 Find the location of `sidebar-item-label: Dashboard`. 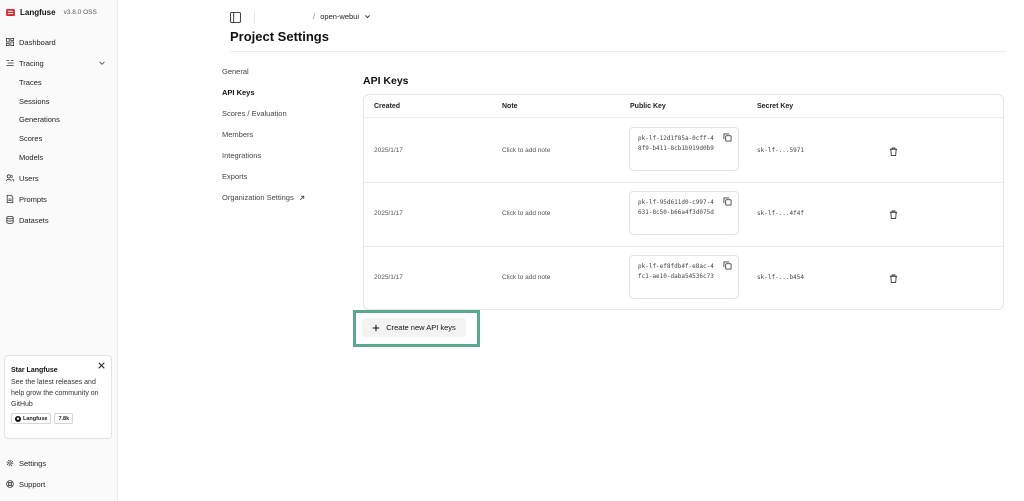

sidebar-item-label: Dashboard is located at coordinates (37, 42).